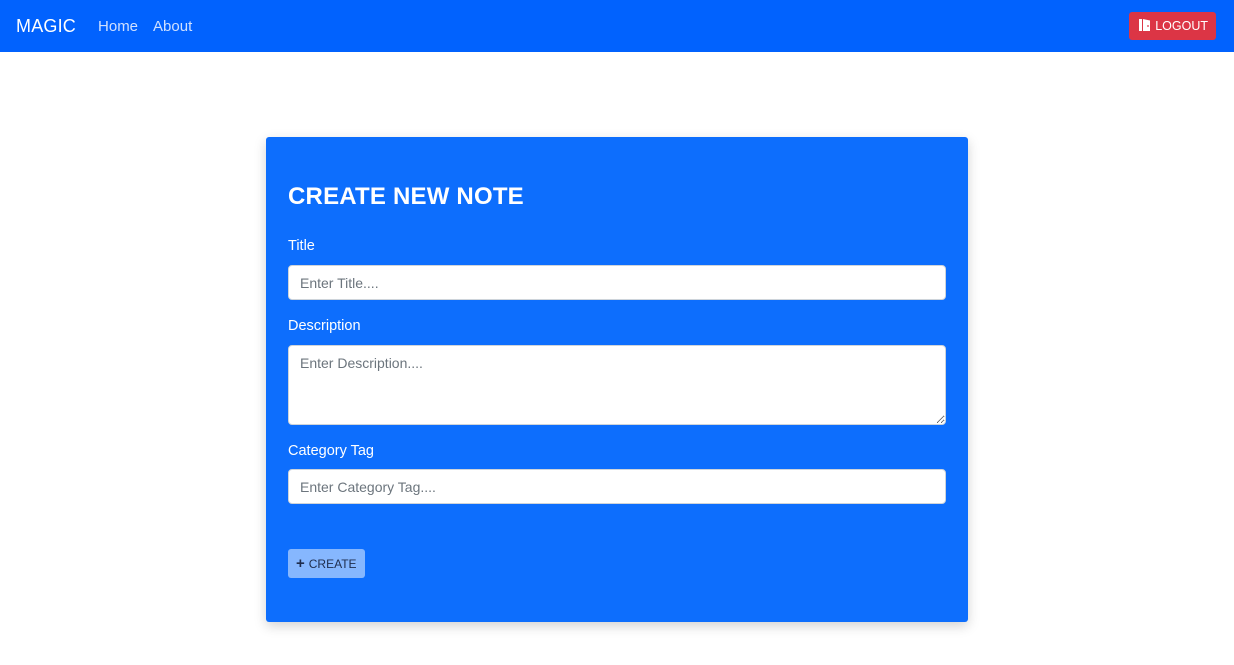 This screenshot has height=665, width=1234. I want to click on top-navbar: MAGIC Home About LOGOUT, so click(617, 26).